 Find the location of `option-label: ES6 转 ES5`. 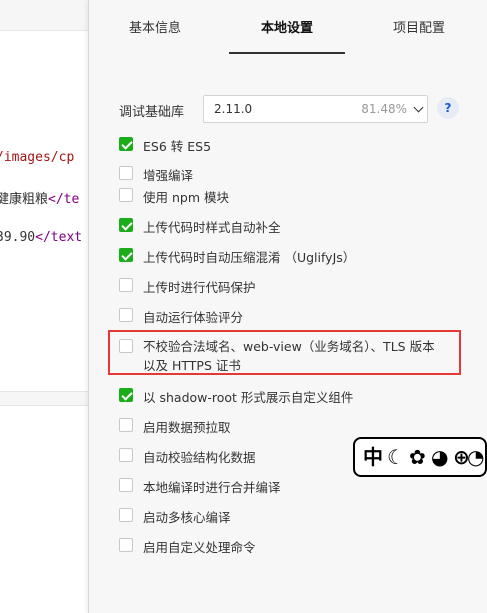

option-label: ES6 转 ES5 is located at coordinates (177, 146).